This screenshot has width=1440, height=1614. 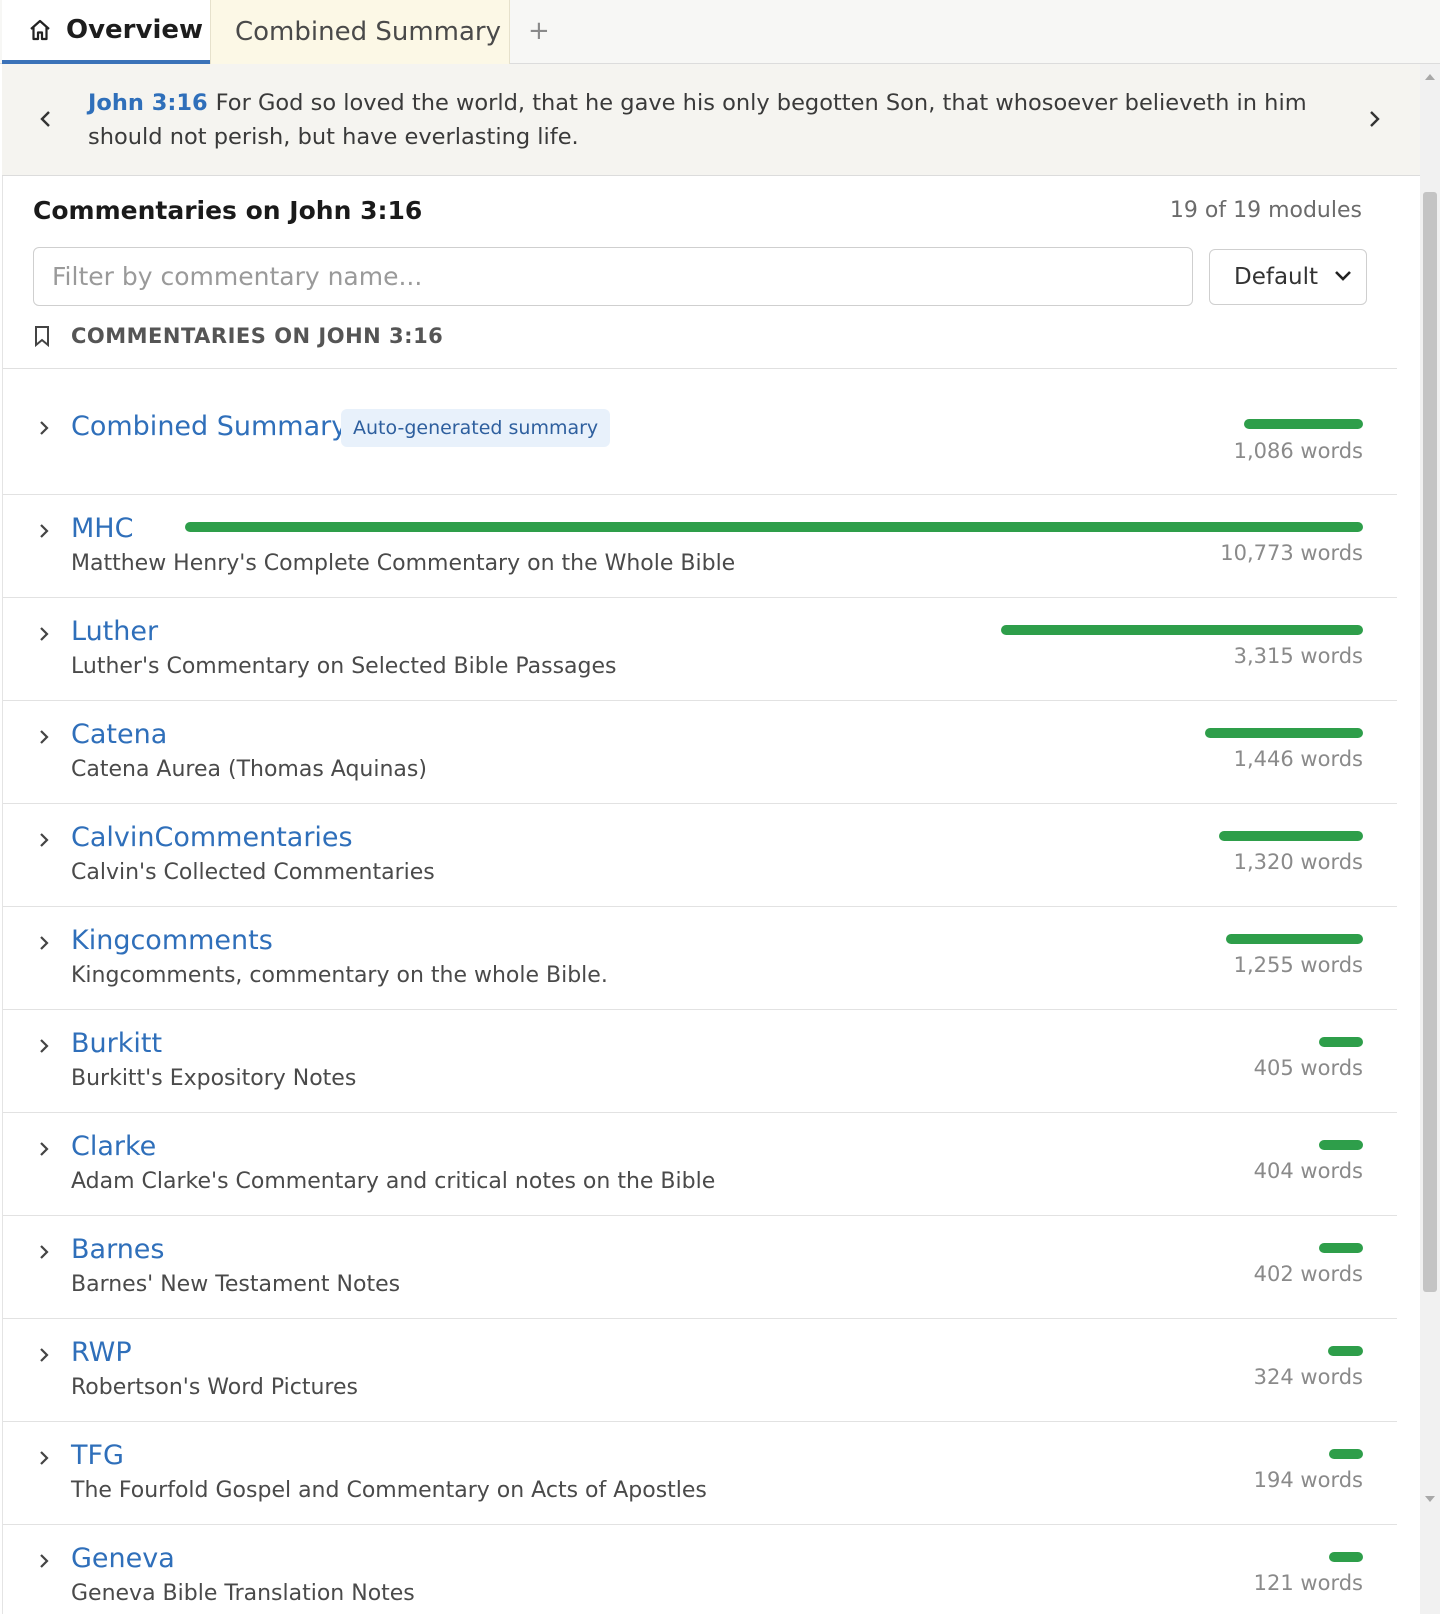 I want to click on word-count-label: 3,315 words, so click(x=1298, y=656).